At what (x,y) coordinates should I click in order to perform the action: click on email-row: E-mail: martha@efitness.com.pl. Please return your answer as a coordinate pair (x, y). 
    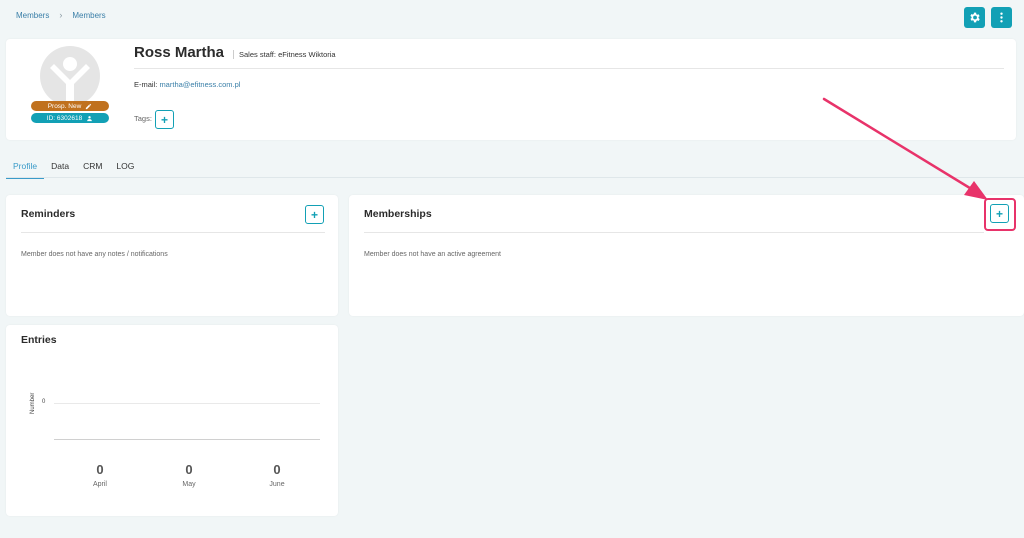
    Looking at the image, I should click on (187, 84).